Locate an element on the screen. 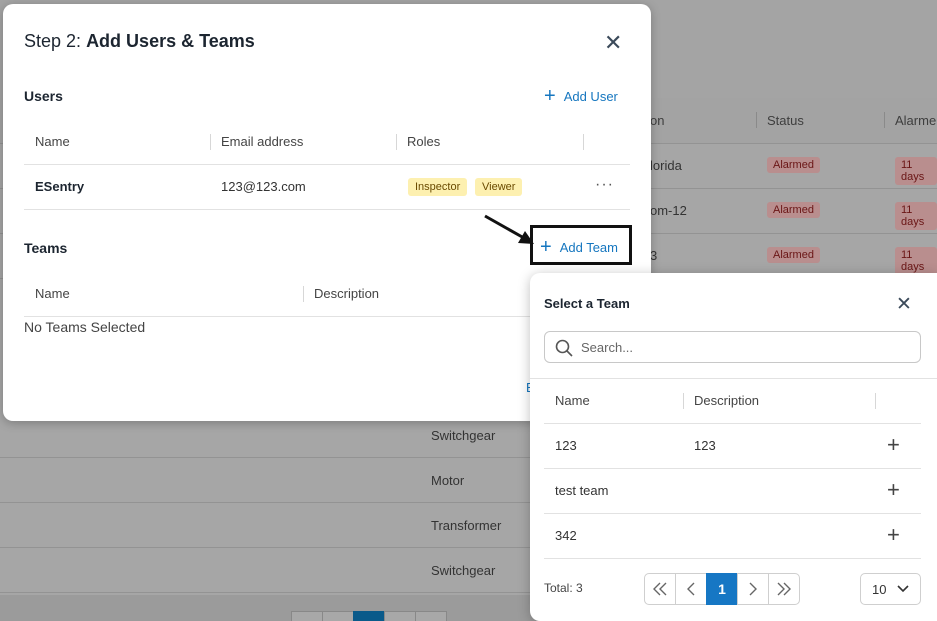 This screenshot has height=621, width=937. add-user-label: Add User is located at coordinates (590, 96).